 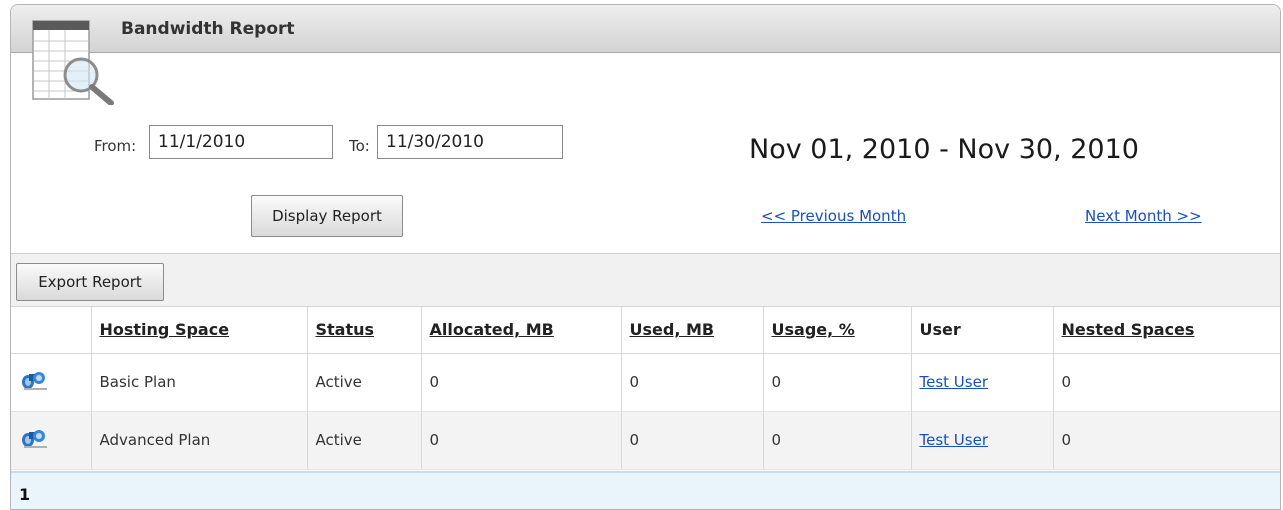 What do you see at coordinates (470, 142) in the screenshot?
I see `to-date-input` at bounding box center [470, 142].